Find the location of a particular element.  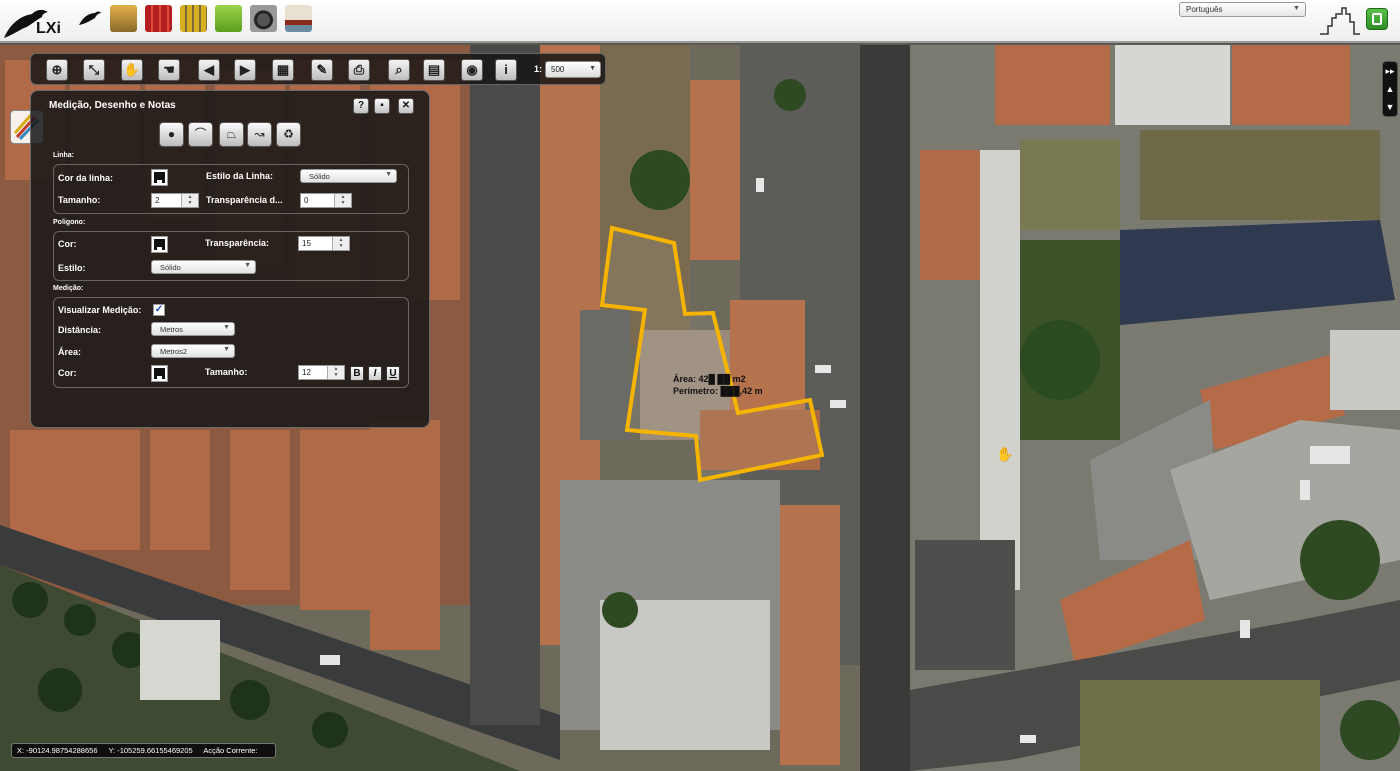

line-tool-icon: ⌒ is located at coordinates (200, 134).